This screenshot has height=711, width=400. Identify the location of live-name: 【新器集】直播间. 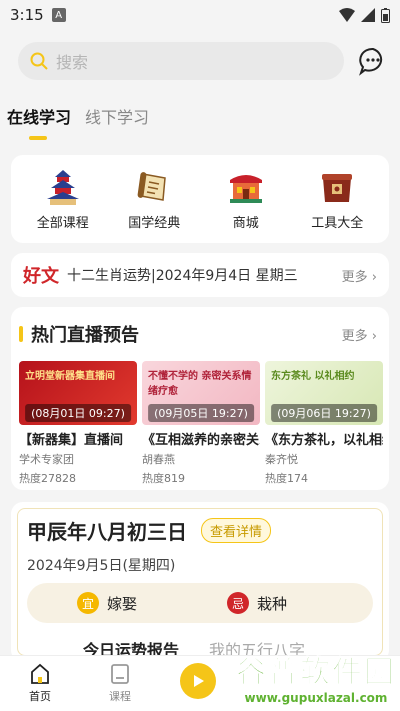
(71, 440).